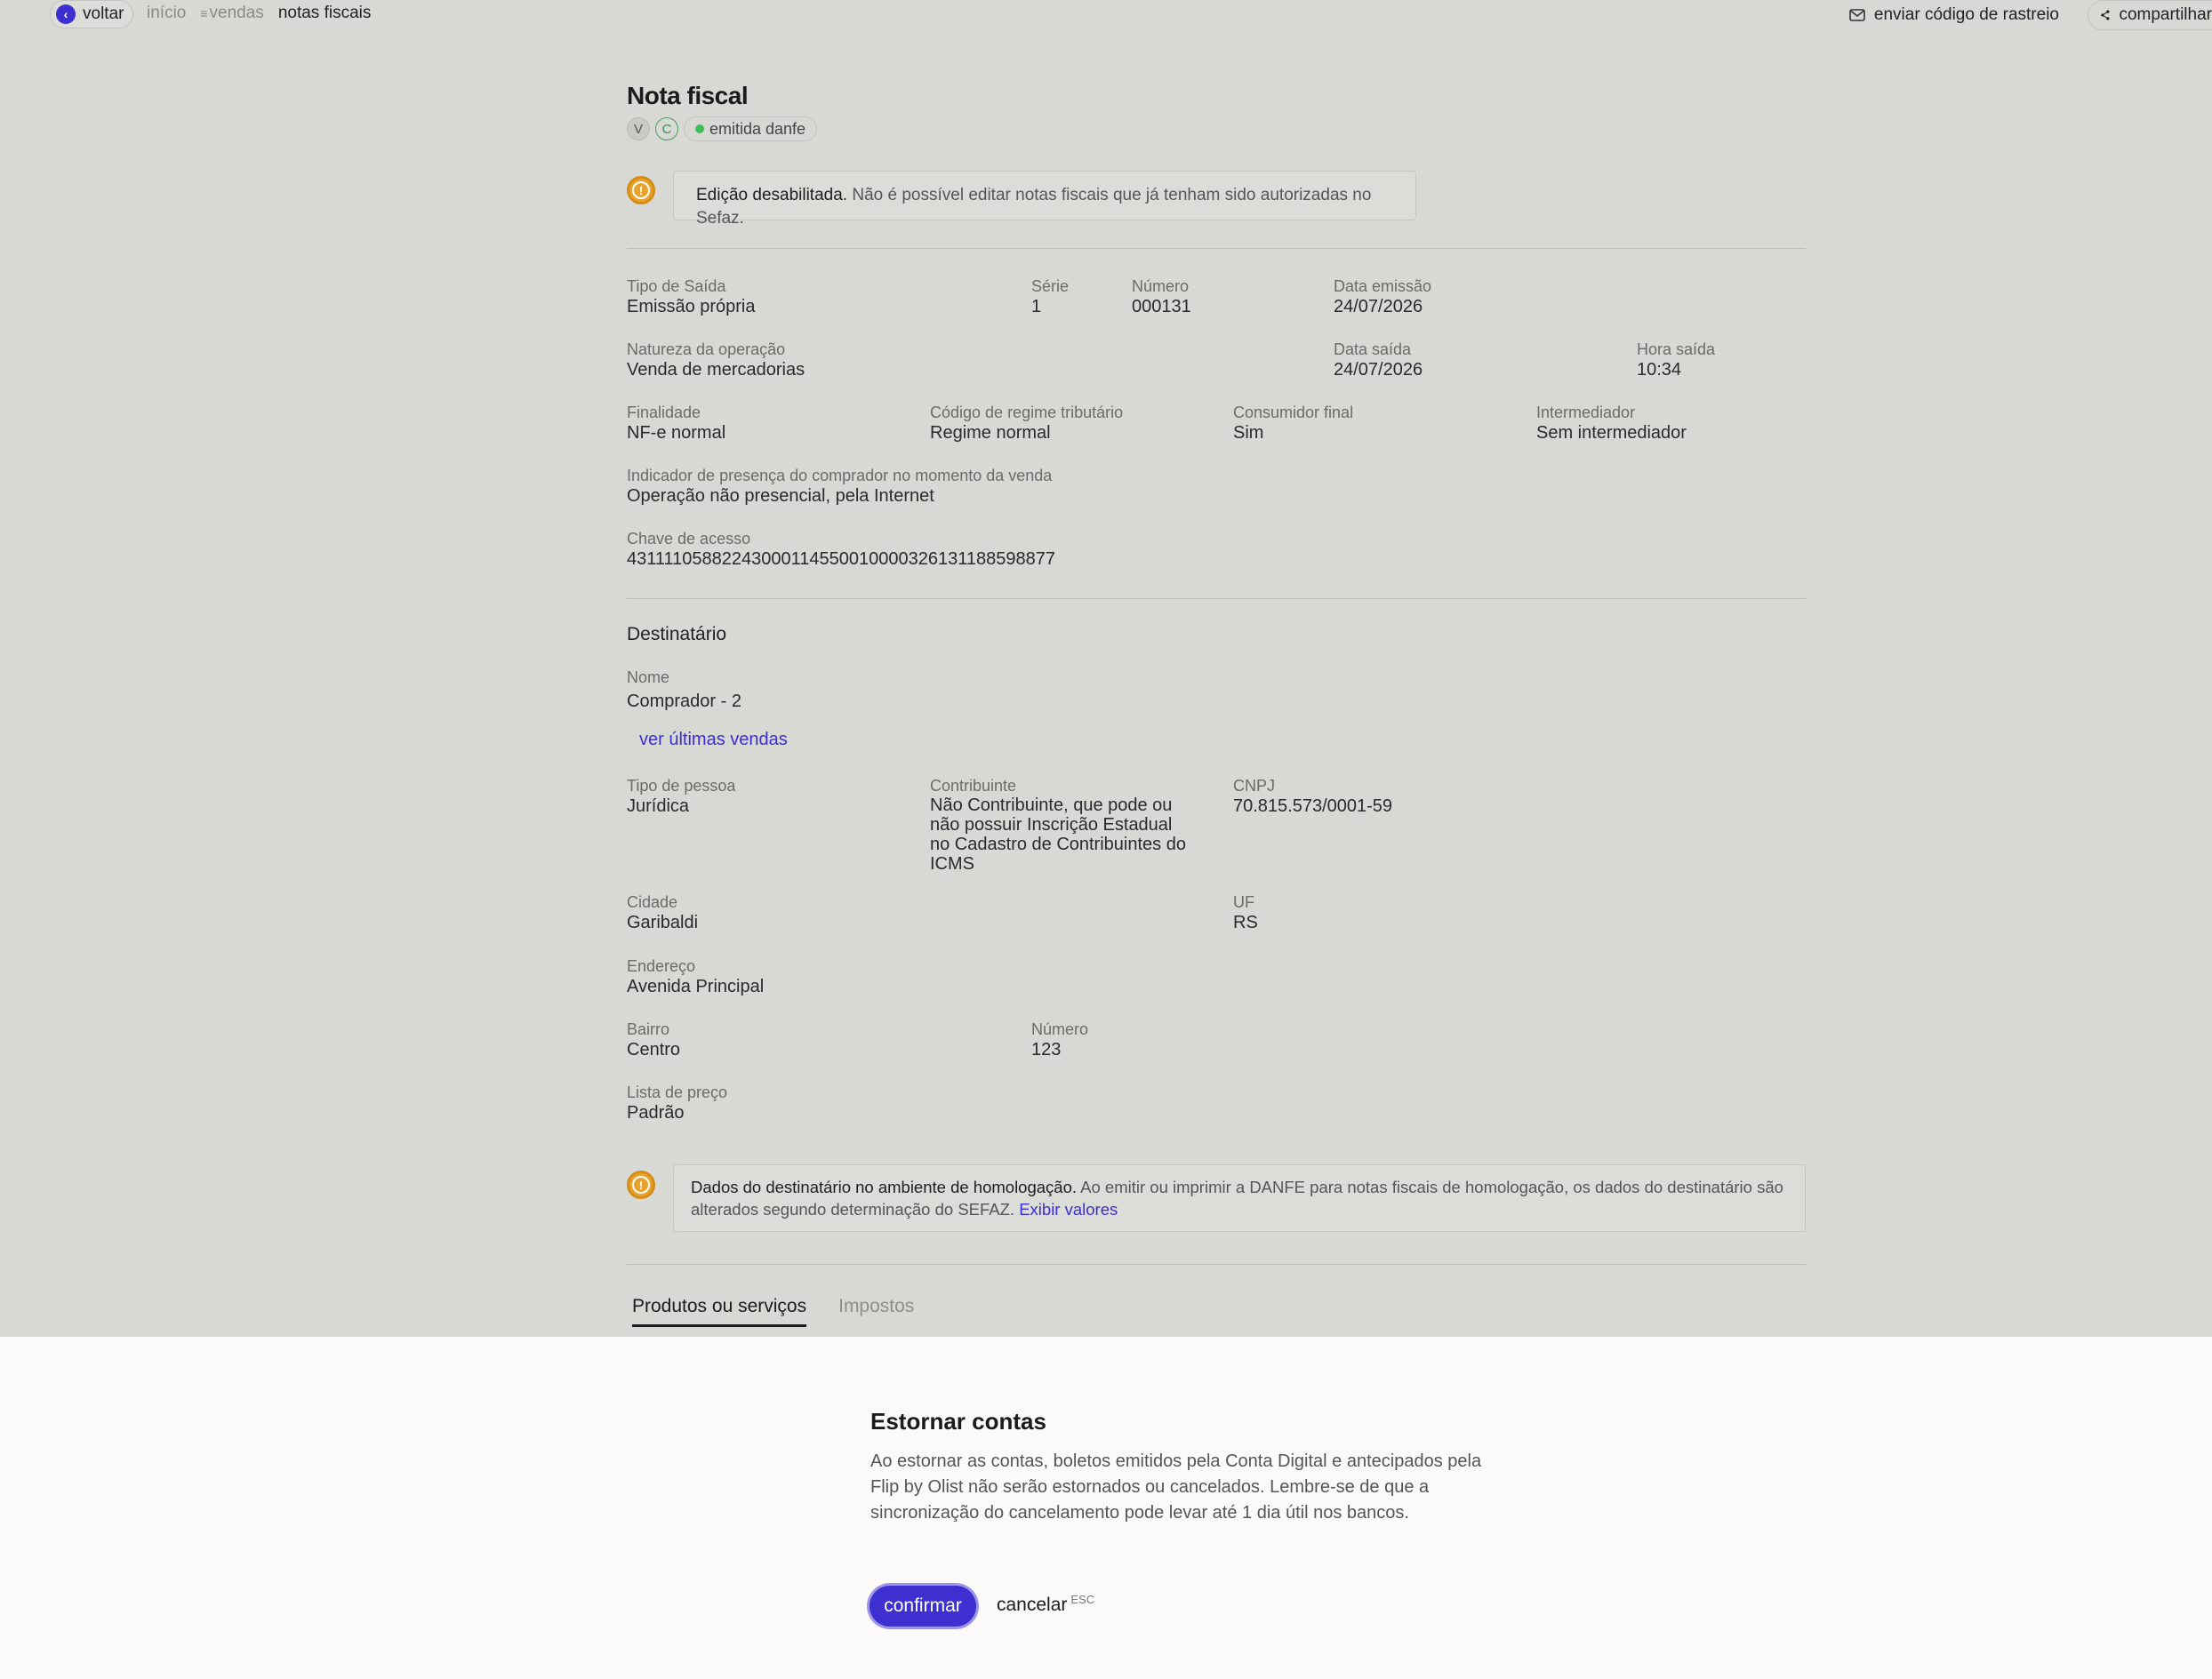 The height and width of the screenshot is (1679, 2212). I want to click on confirm-button: confirmar, so click(923, 1606).